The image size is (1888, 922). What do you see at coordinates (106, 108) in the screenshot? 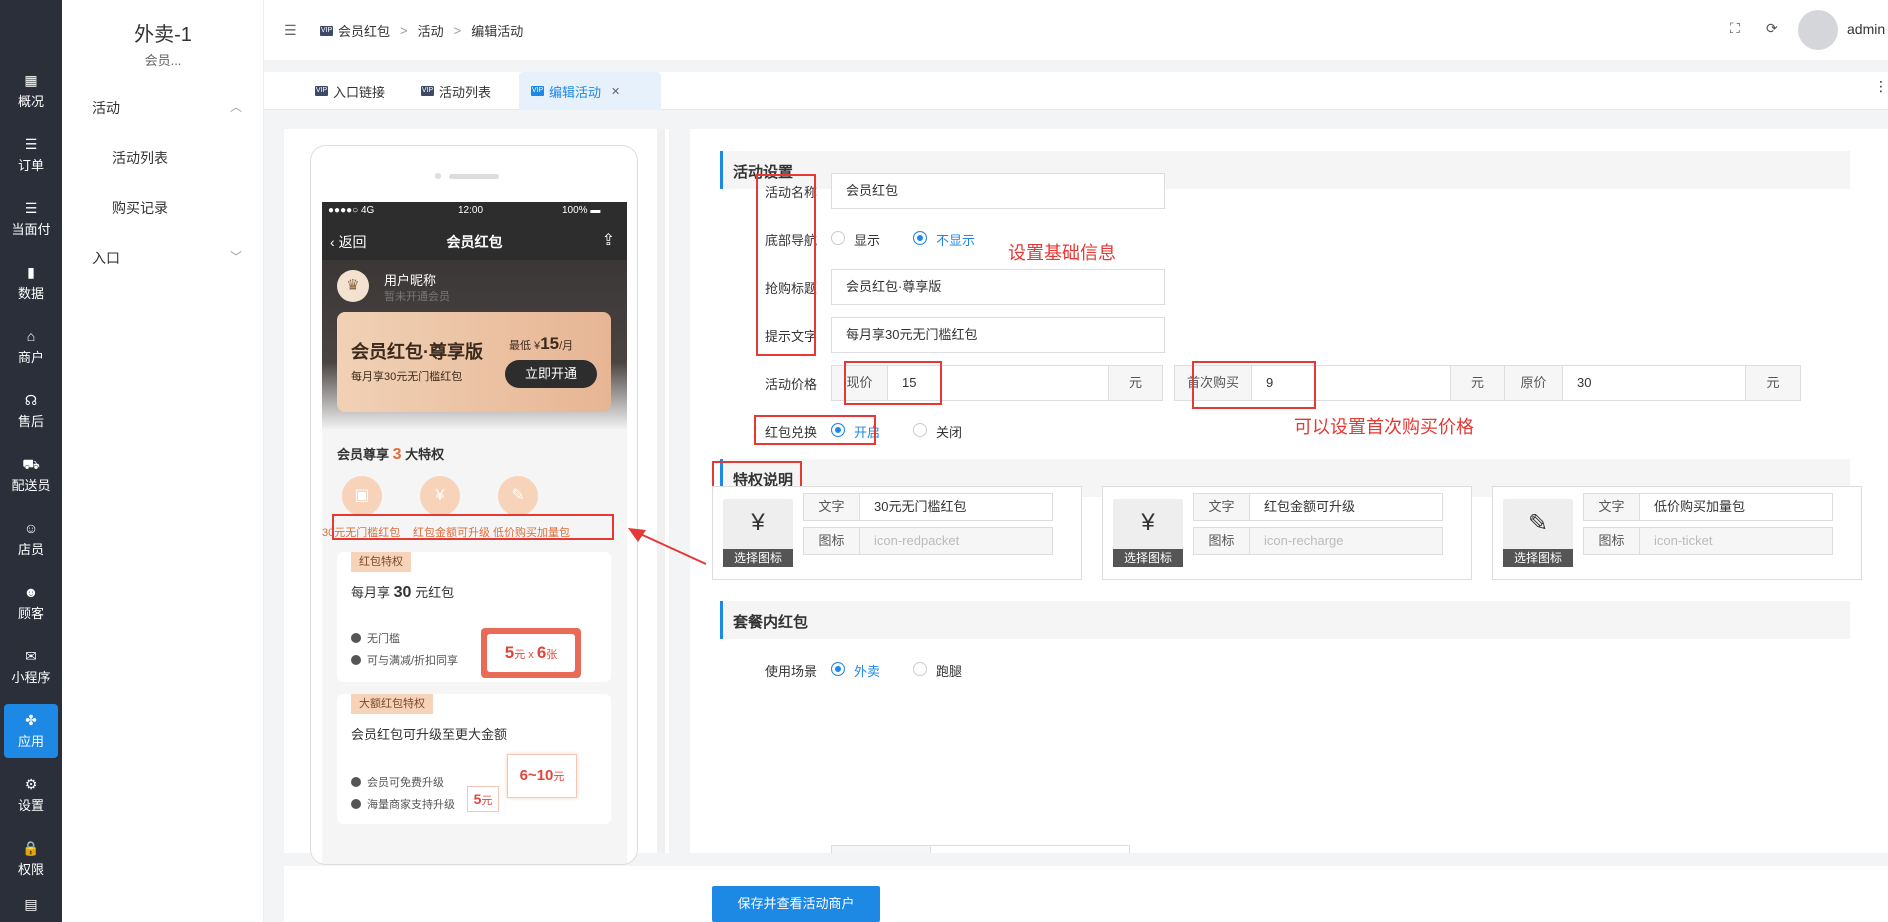
I see `nav-group-label: 活动` at bounding box center [106, 108].